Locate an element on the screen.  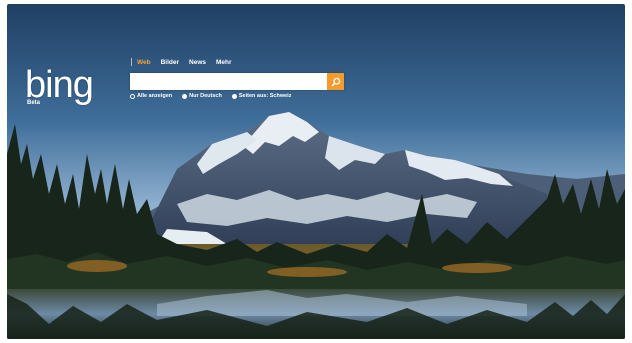
tab-separator is located at coordinates (131, 62).